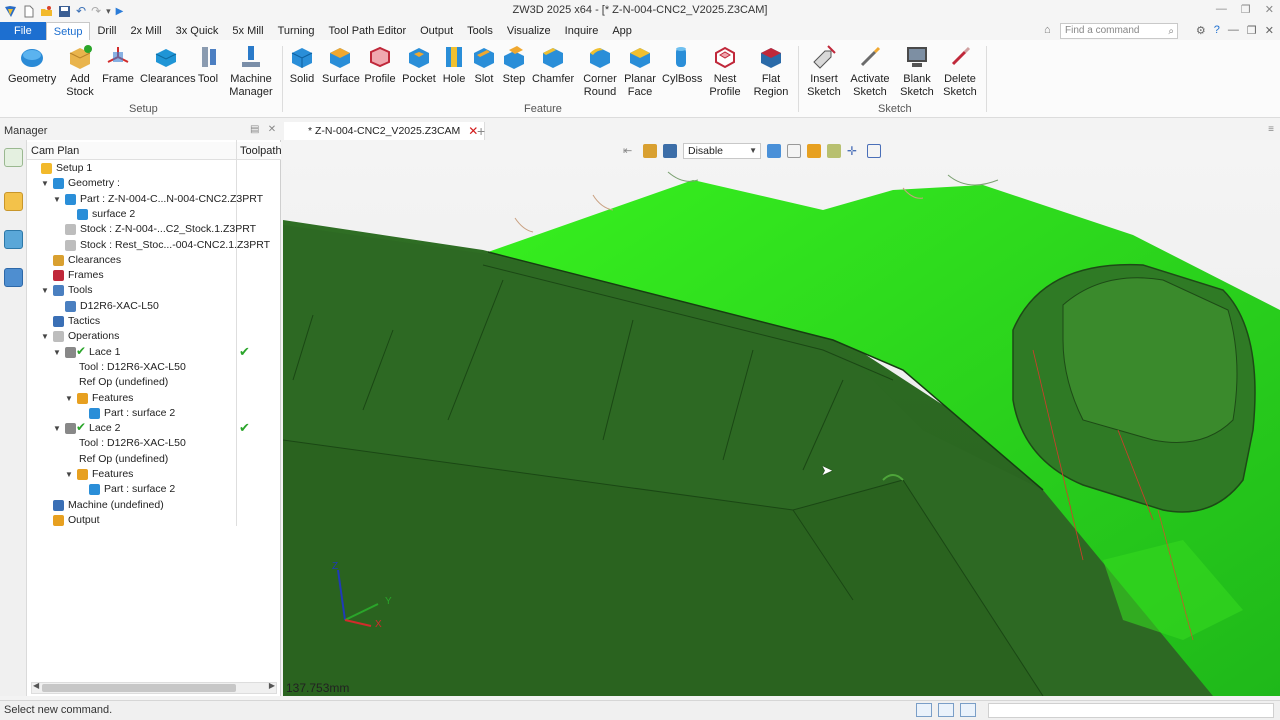  I want to click on tree-item: Ref Op (undefined), so click(154, 459).